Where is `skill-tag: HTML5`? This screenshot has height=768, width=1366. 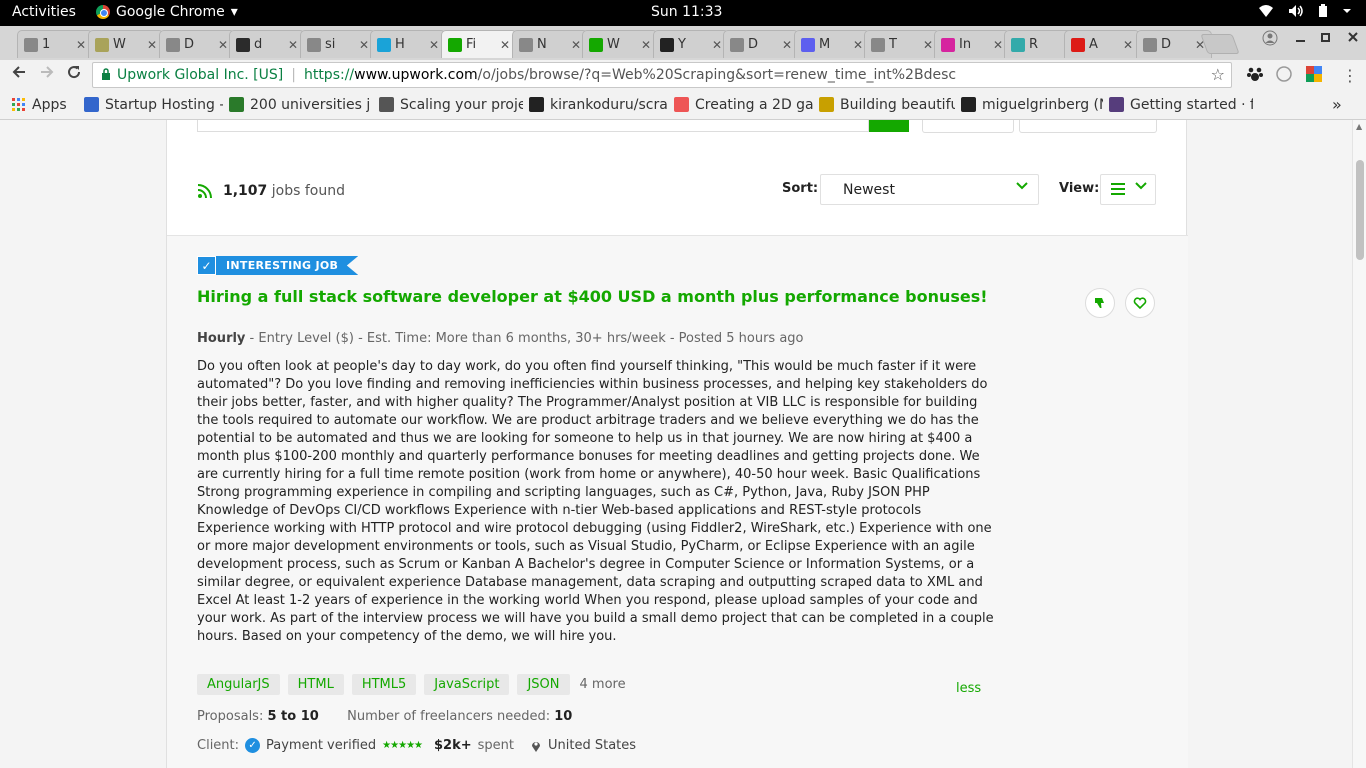 skill-tag: HTML5 is located at coordinates (384, 684).